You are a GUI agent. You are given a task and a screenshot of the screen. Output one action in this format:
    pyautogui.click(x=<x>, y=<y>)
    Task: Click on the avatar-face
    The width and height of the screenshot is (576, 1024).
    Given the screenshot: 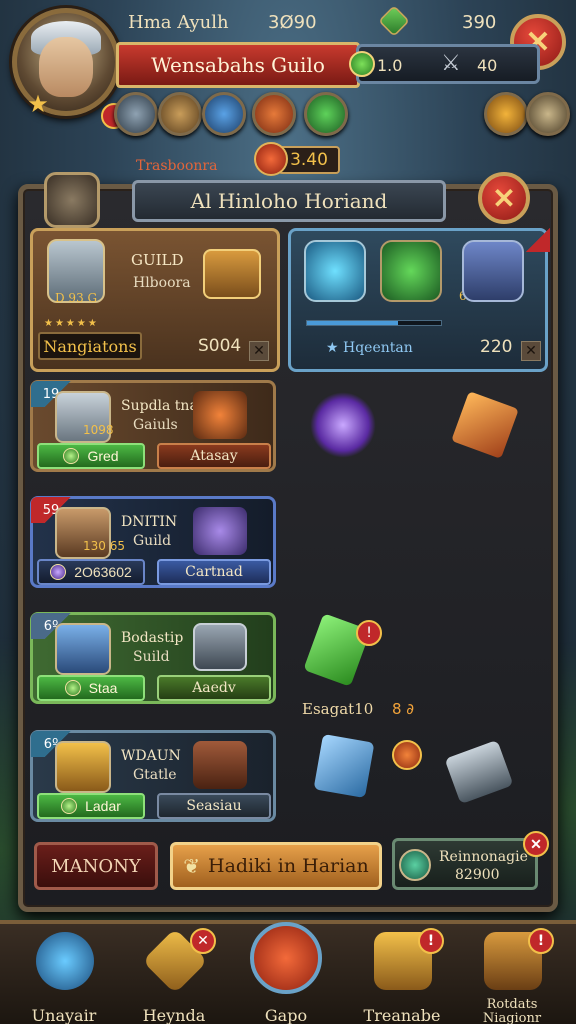 What is the action you would take?
    pyautogui.click(x=66, y=67)
    